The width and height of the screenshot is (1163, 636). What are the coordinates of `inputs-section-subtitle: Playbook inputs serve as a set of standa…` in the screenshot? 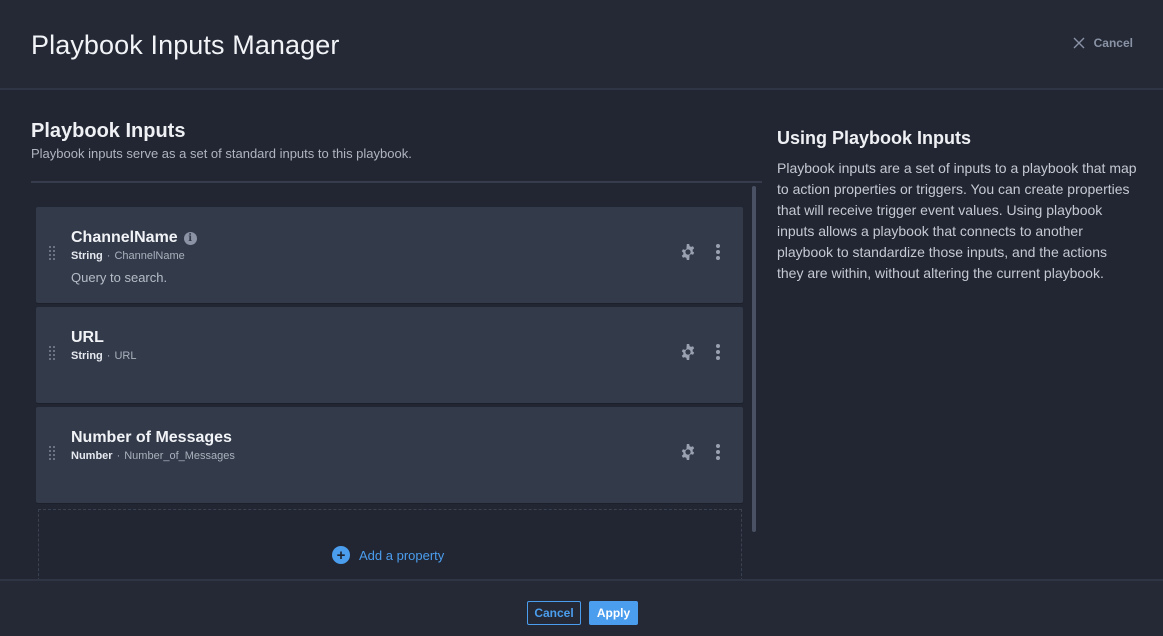 It's located at (221, 153).